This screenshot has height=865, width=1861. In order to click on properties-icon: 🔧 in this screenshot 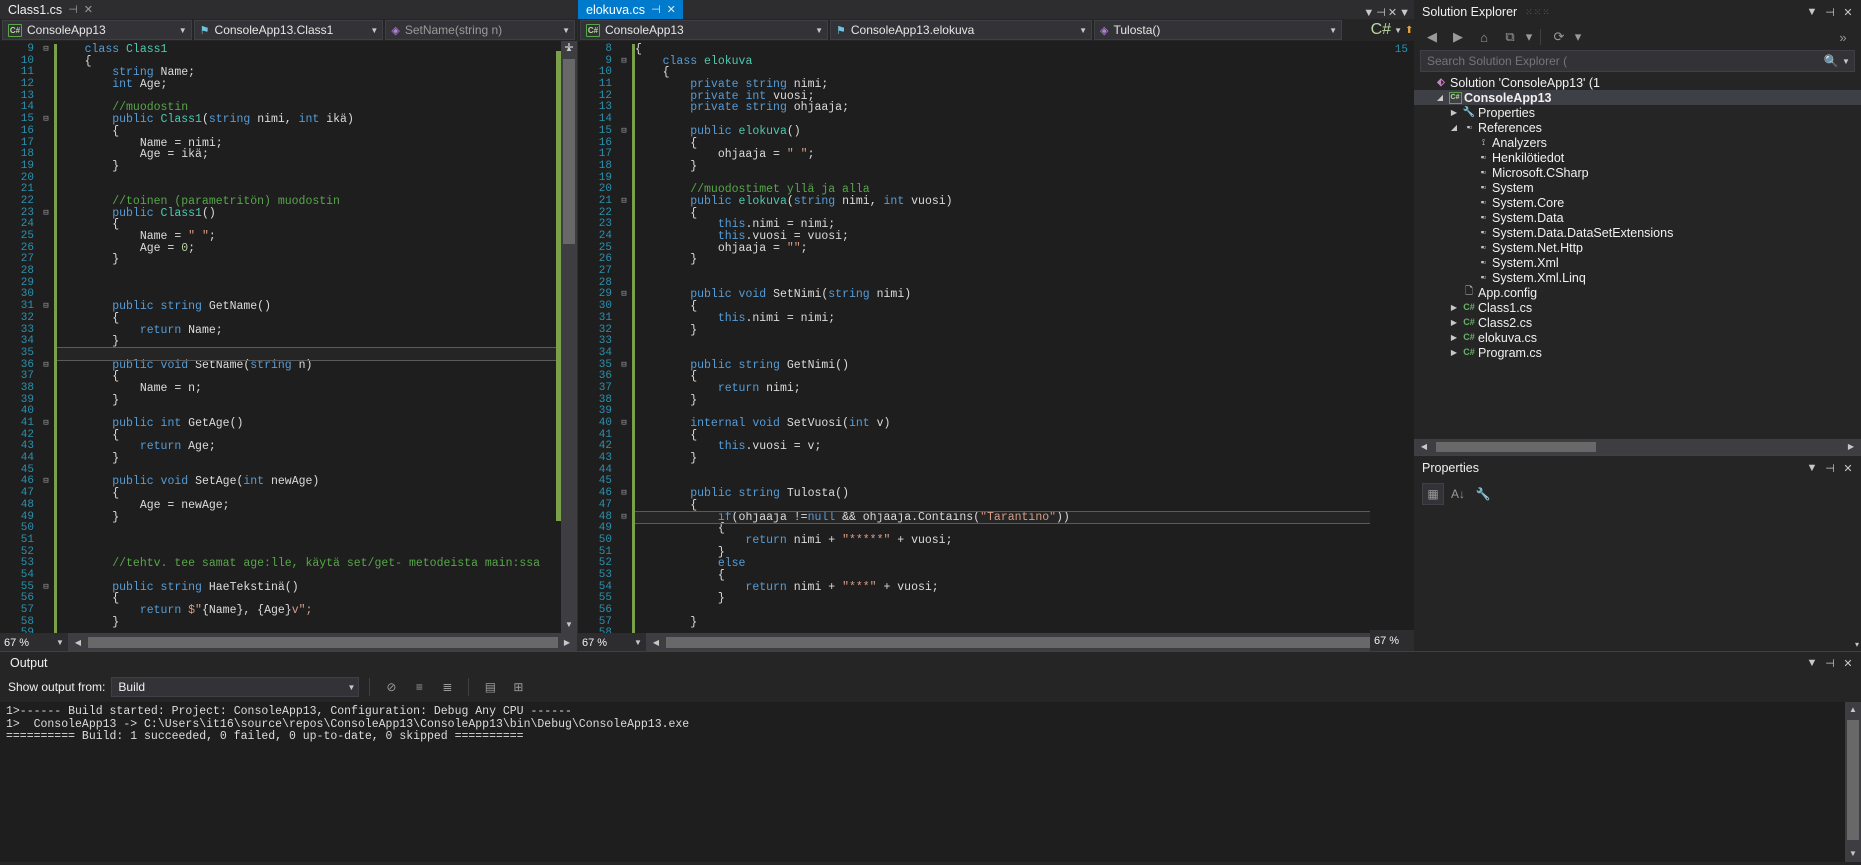, I will do `click(1483, 494)`.